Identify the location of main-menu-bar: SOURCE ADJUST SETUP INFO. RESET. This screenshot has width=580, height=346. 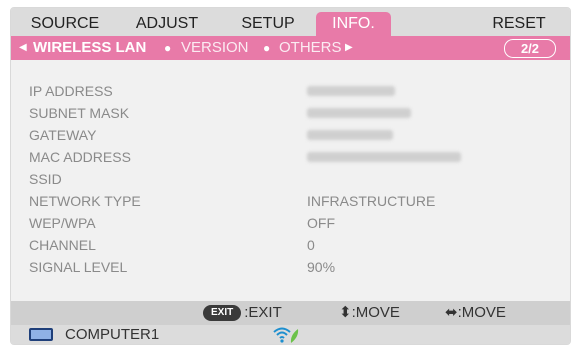
(290, 22).